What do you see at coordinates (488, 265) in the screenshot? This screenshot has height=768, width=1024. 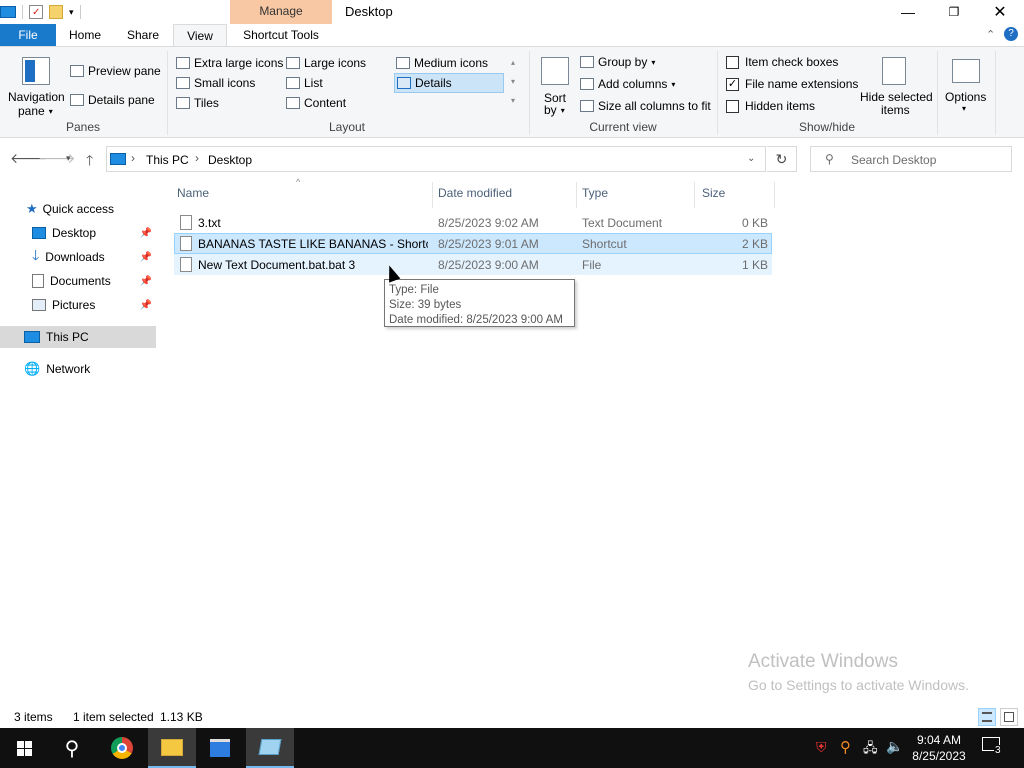 I see `file-date: 8/25/2023 9:00 AM` at bounding box center [488, 265].